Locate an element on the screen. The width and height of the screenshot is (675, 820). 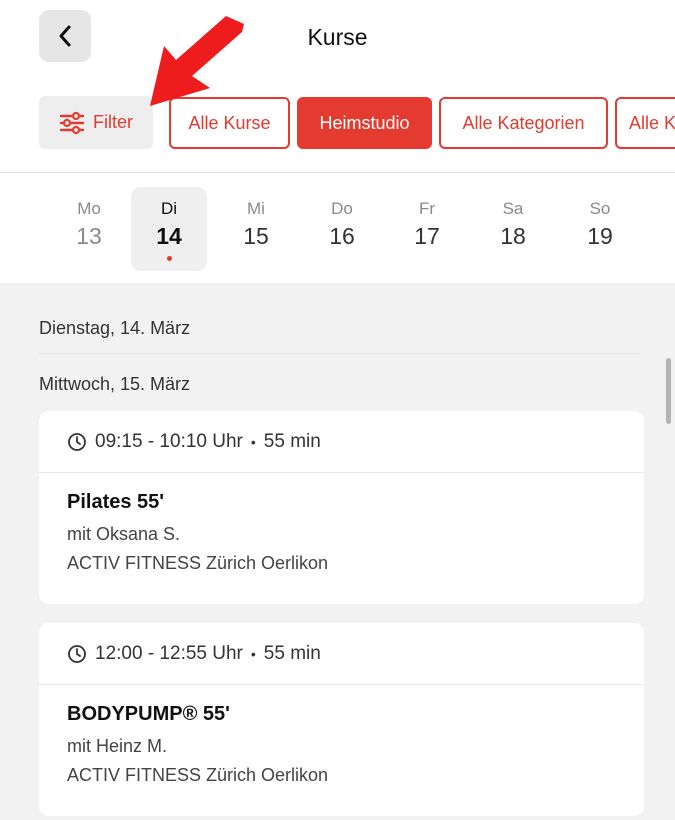
day-date: 15 is located at coordinates (256, 236).